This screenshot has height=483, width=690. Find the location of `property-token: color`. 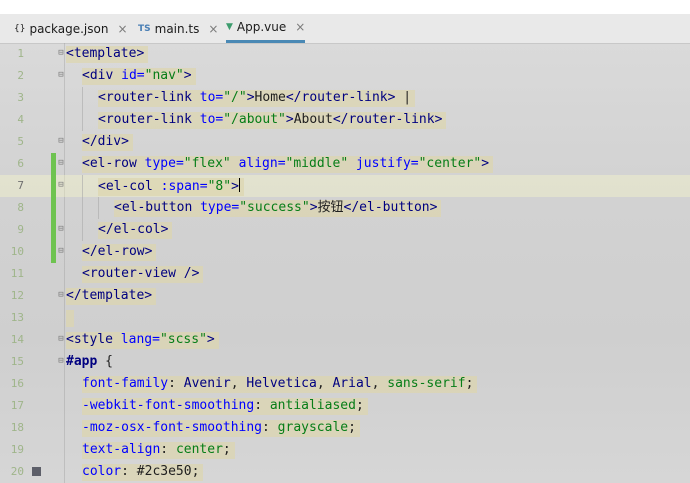

property-token: color is located at coordinates (102, 471).